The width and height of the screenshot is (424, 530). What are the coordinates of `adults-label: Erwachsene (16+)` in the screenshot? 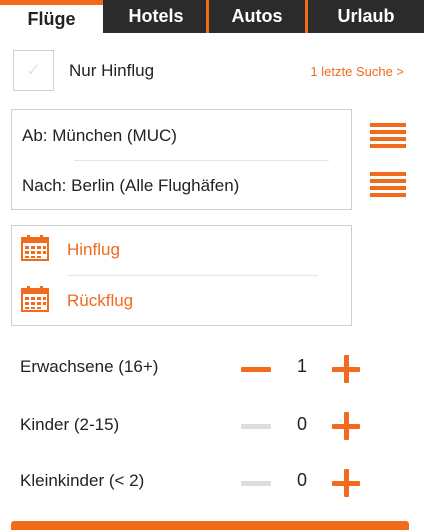 It's located at (89, 366).